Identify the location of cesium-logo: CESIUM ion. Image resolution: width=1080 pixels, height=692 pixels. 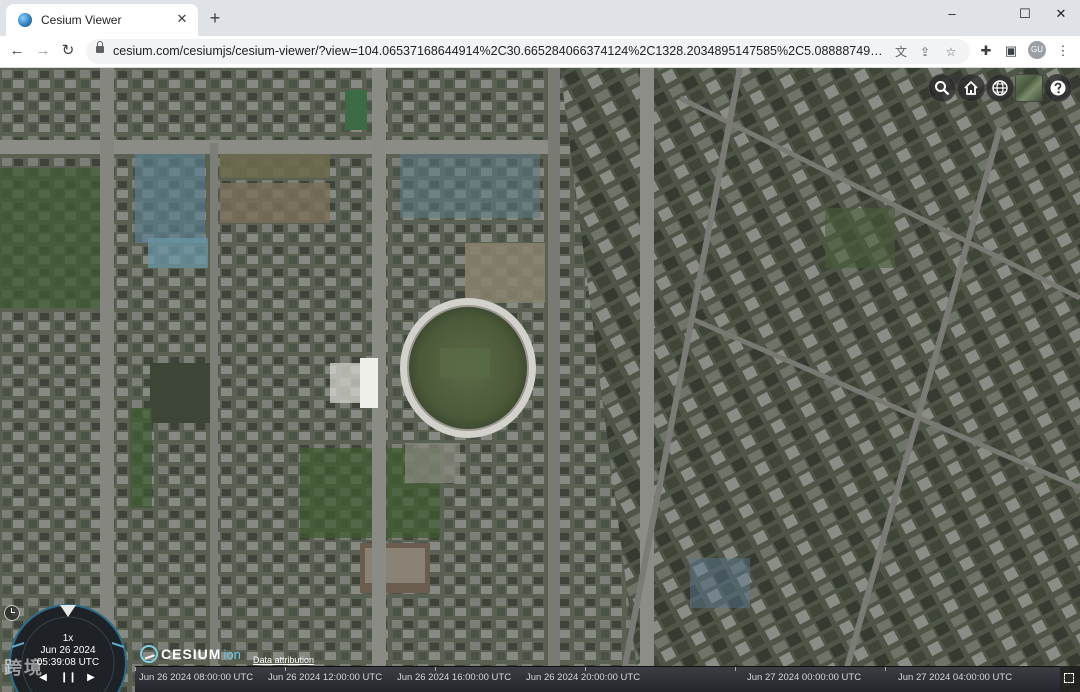
(190, 654).